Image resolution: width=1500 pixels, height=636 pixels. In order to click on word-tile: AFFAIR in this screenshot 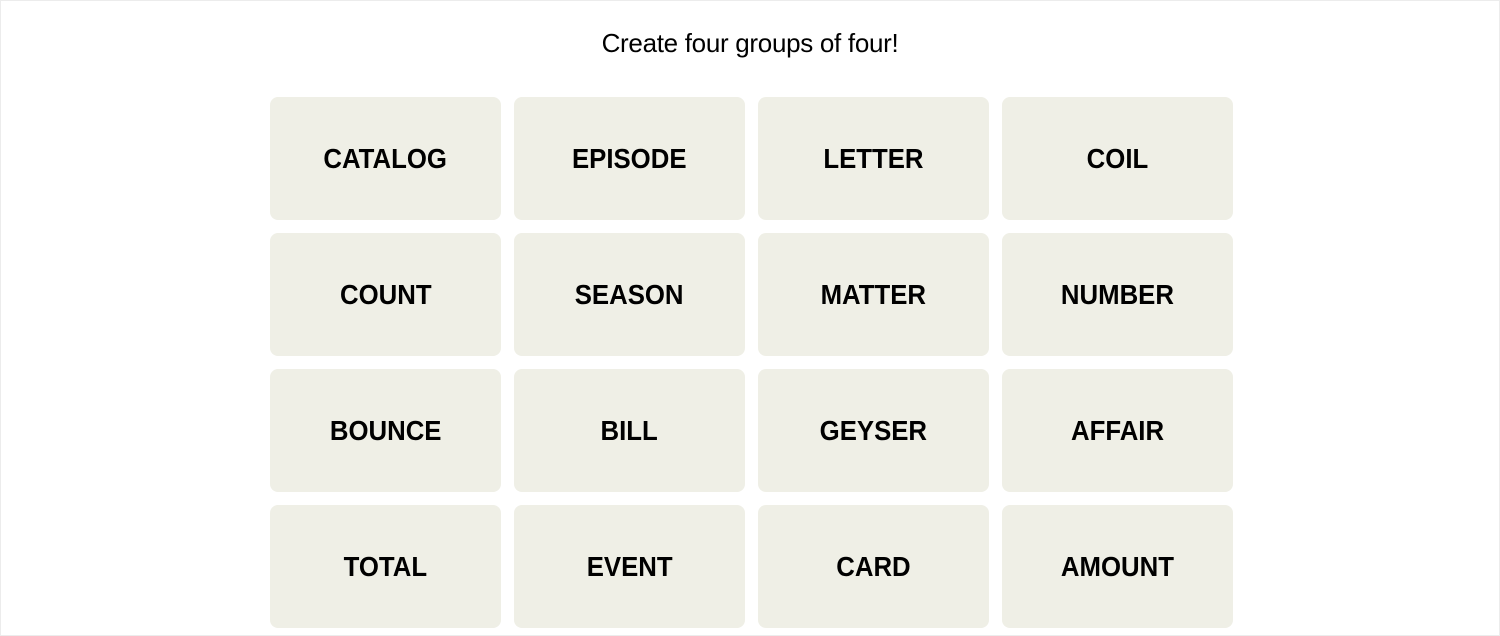, I will do `click(1117, 430)`.